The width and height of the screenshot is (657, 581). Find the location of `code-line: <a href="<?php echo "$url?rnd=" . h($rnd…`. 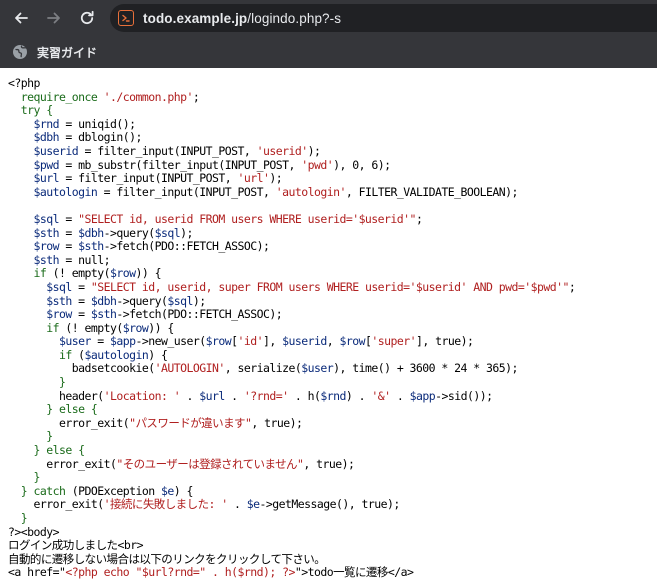

code-line: <a href="<?php echo "$url?rnd=" . h($rnd… is located at coordinates (332, 573).